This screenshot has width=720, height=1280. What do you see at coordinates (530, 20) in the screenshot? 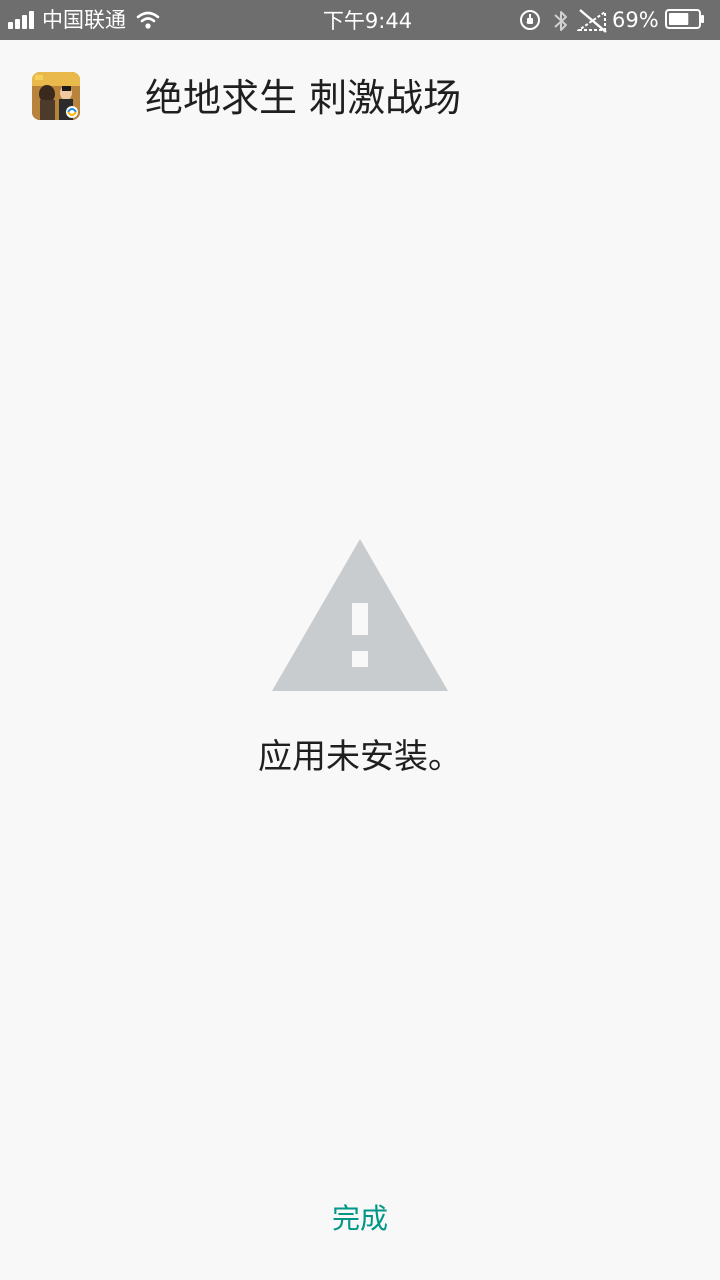
I see `alarm-icon` at bounding box center [530, 20].